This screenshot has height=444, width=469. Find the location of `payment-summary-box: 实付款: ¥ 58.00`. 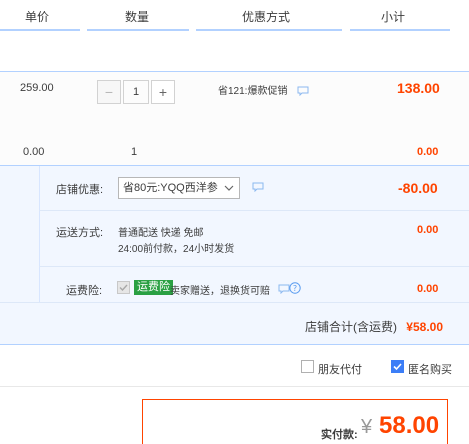

payment-summary-box: 实付款: ¥ 58.00 is located at coordinates (295, 421).